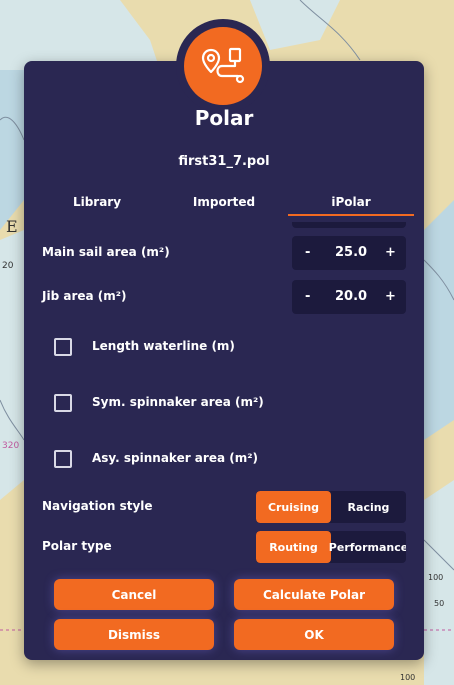 This screenshot has width=454, height=685. I want to click on main-sail-stepper: - 25.0 +, so click(349, 253).